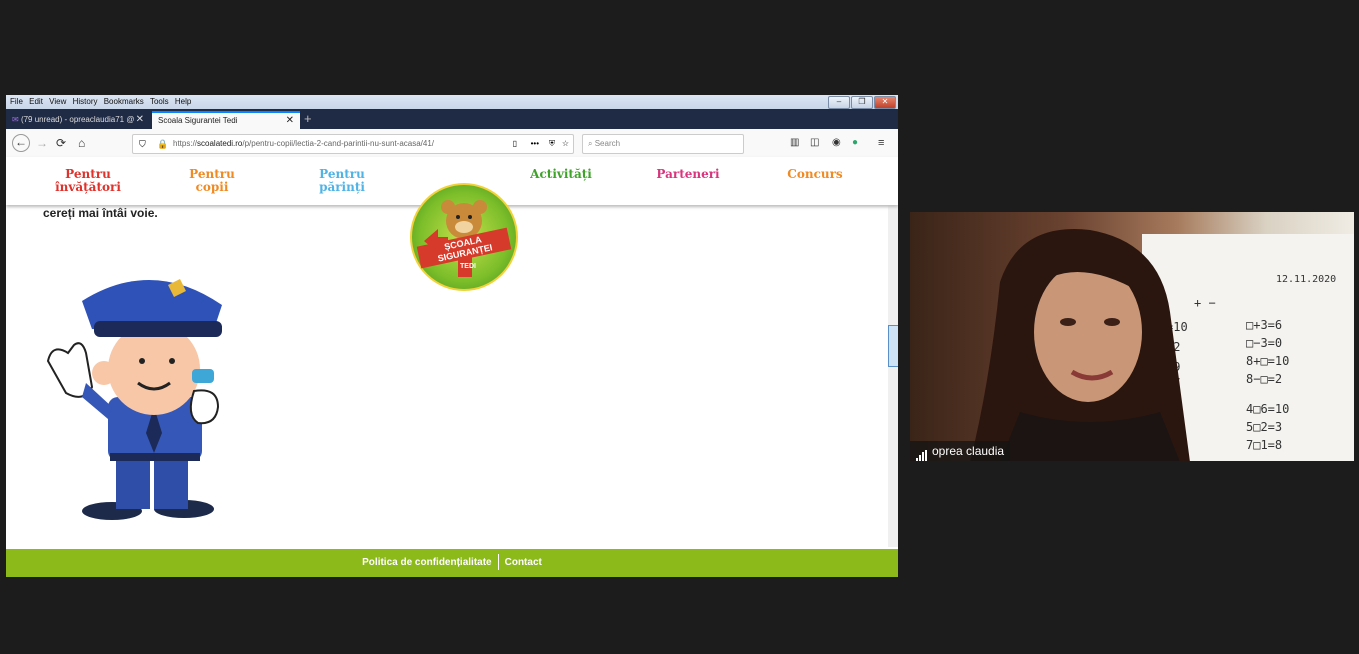  I want to click on menu-help: Help, so click(183, 102).